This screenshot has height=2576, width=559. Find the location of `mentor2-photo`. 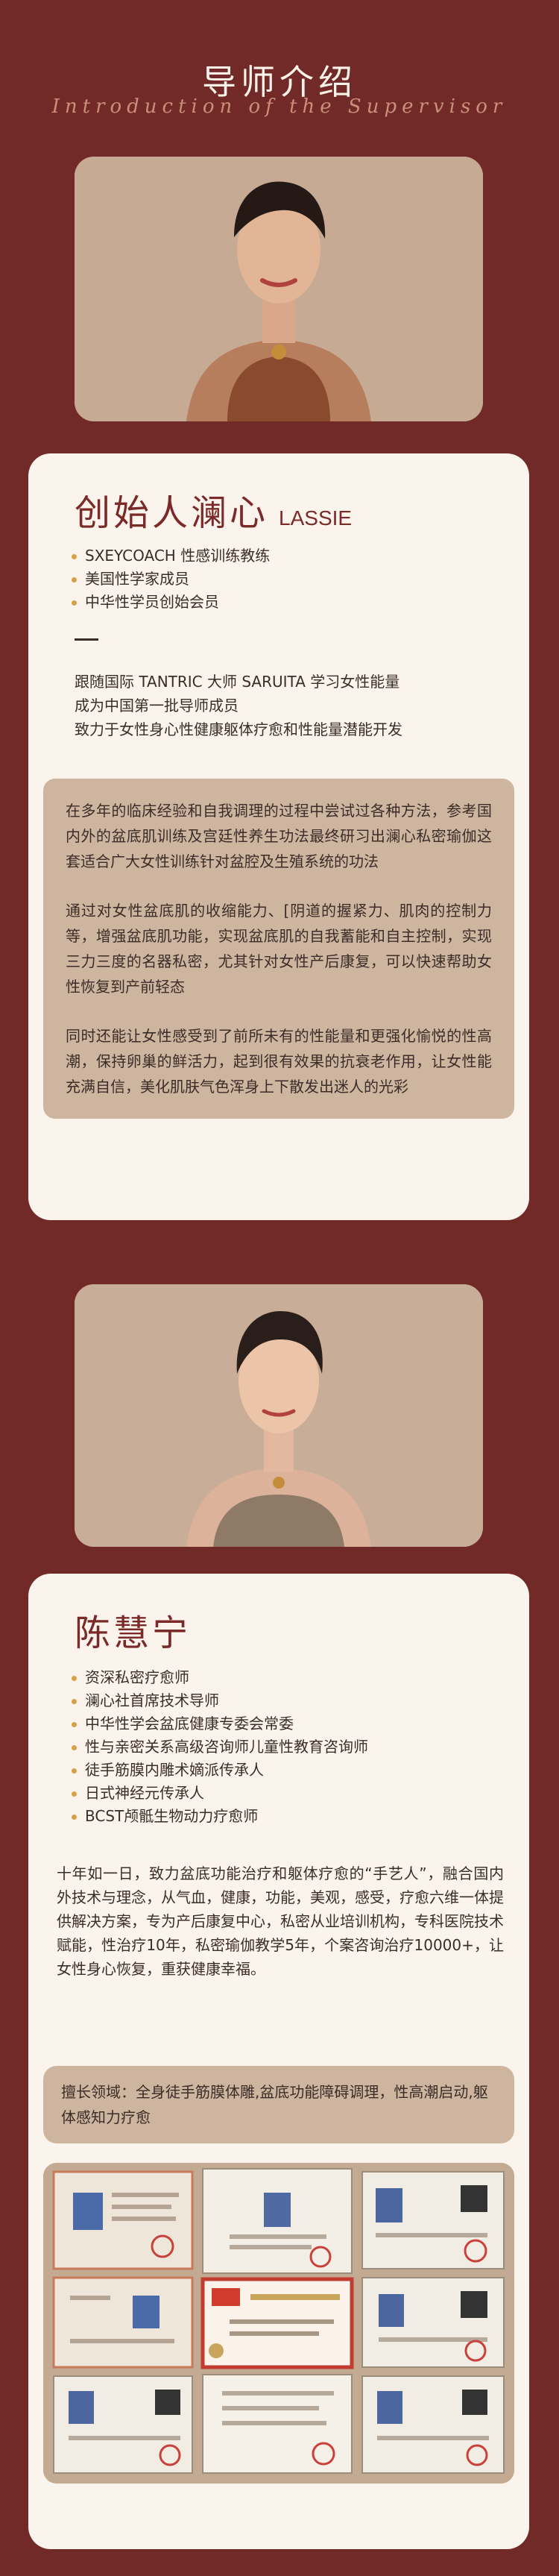

mentor2-photo is located at coordinates (279, 1416).